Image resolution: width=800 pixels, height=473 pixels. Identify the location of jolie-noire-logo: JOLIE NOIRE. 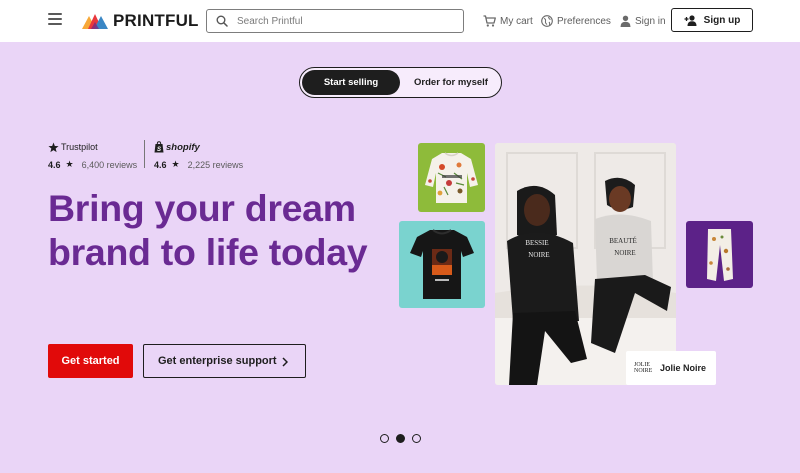
(643, 368).